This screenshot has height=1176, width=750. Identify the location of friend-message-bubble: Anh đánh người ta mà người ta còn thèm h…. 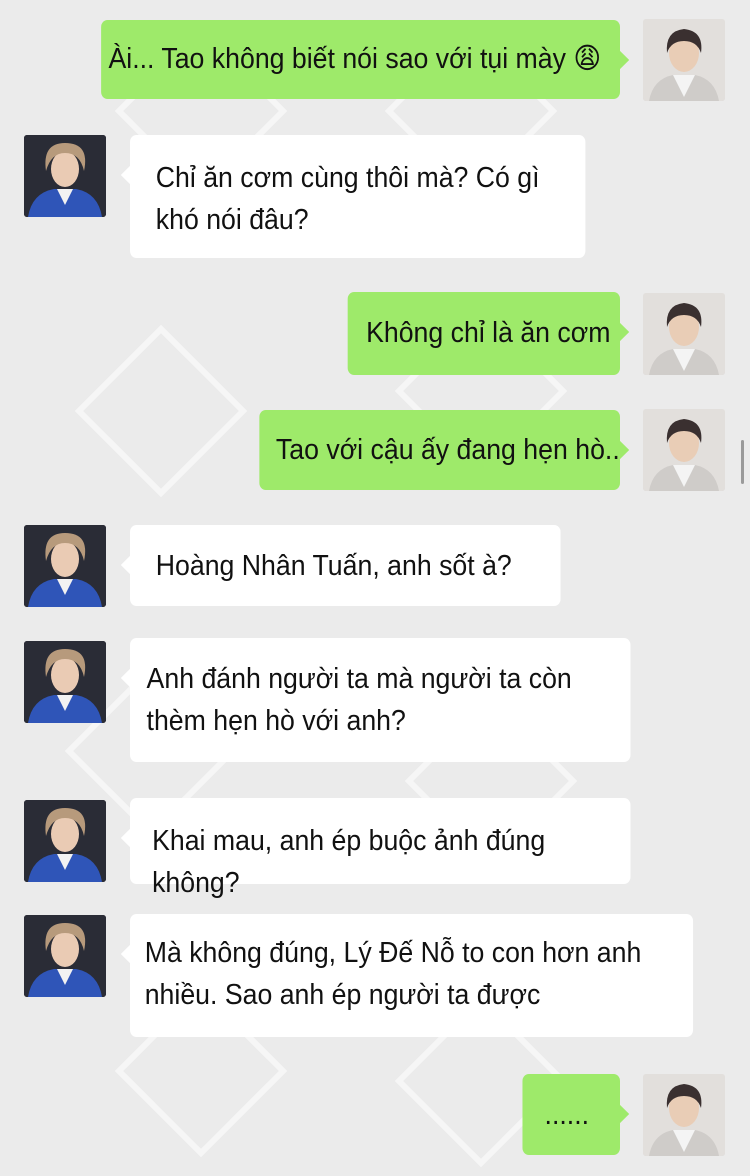
(375, 700).